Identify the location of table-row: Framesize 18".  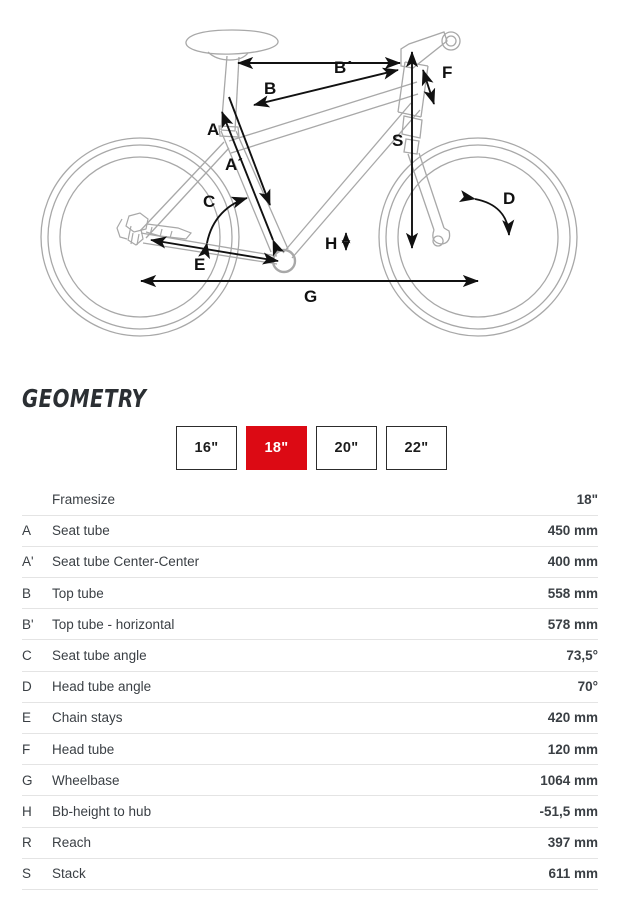
(310, 499).